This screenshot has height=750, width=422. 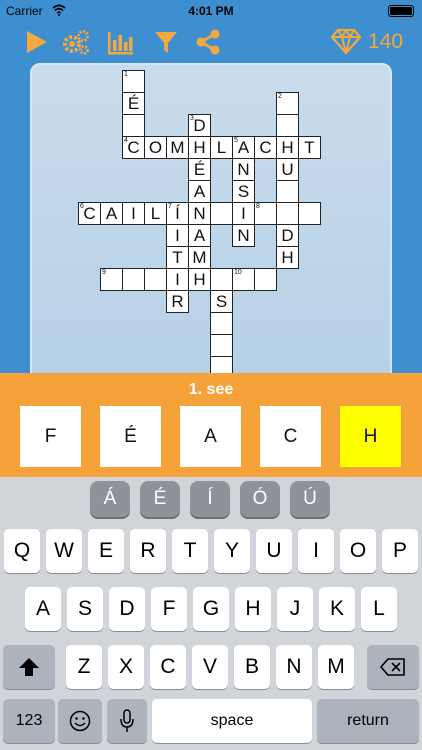 What do you see at coordinates (106, 551) in the screenshot?
I see `letter-key: E` at bounding box center [106, 551].